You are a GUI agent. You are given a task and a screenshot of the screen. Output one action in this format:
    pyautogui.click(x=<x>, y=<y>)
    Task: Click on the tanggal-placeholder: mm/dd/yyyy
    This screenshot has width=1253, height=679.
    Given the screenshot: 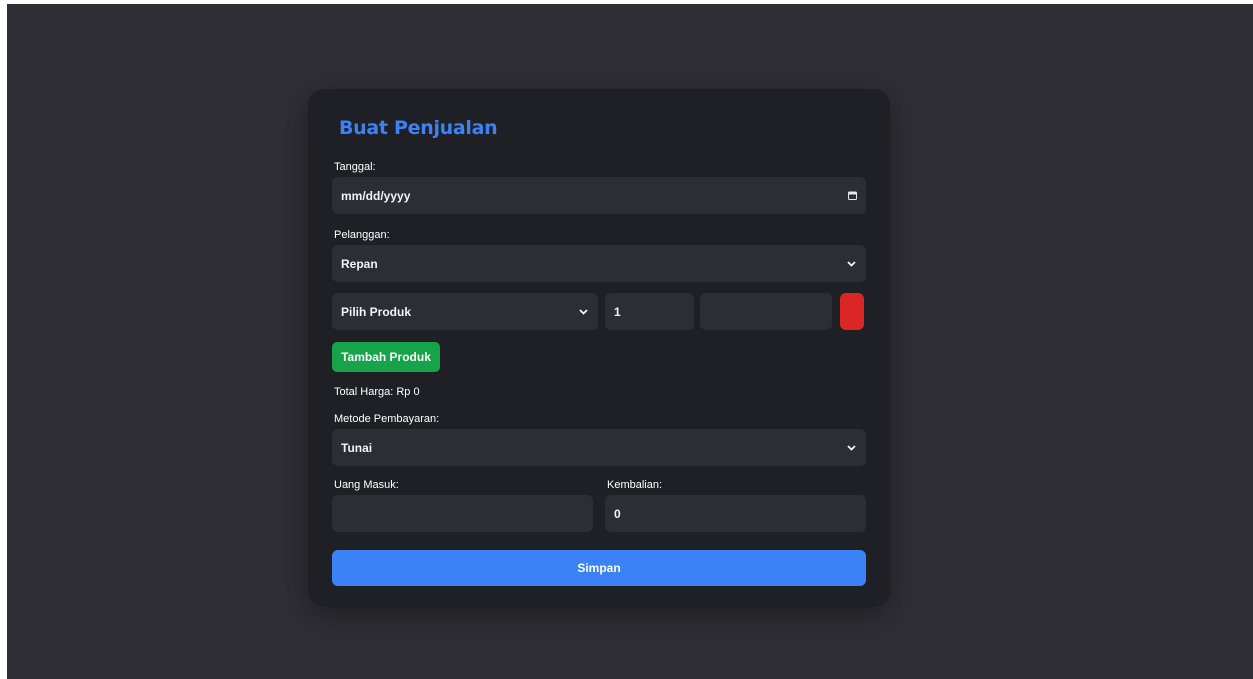 What is the action you would take?
    pyautogui.click(x=376, y=195)
    